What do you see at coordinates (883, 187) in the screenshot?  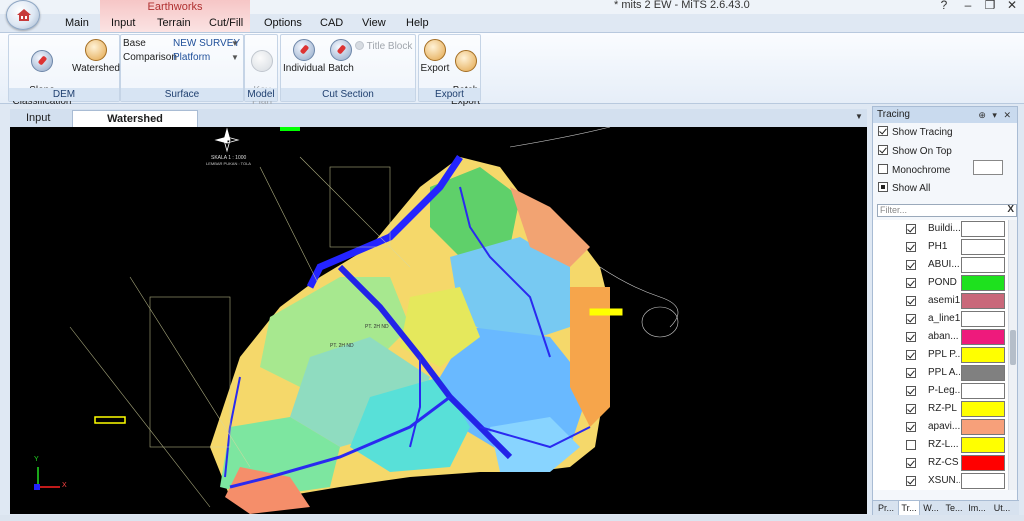 I see `show-all-checkbox` at bounding box center [883, 187].